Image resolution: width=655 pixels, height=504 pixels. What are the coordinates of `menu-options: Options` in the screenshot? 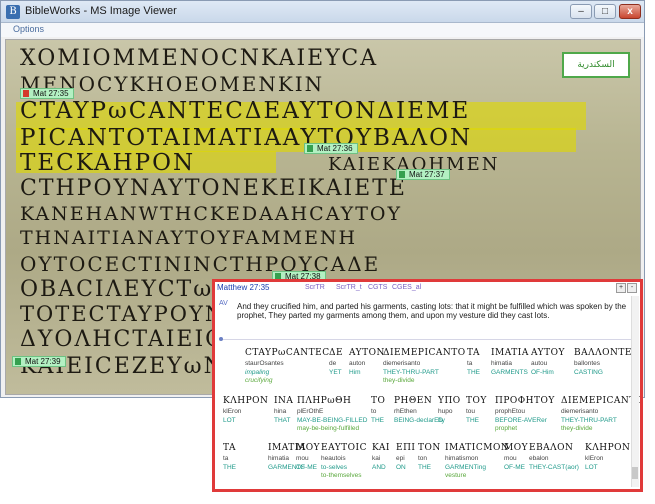 It's located at (28, 29).